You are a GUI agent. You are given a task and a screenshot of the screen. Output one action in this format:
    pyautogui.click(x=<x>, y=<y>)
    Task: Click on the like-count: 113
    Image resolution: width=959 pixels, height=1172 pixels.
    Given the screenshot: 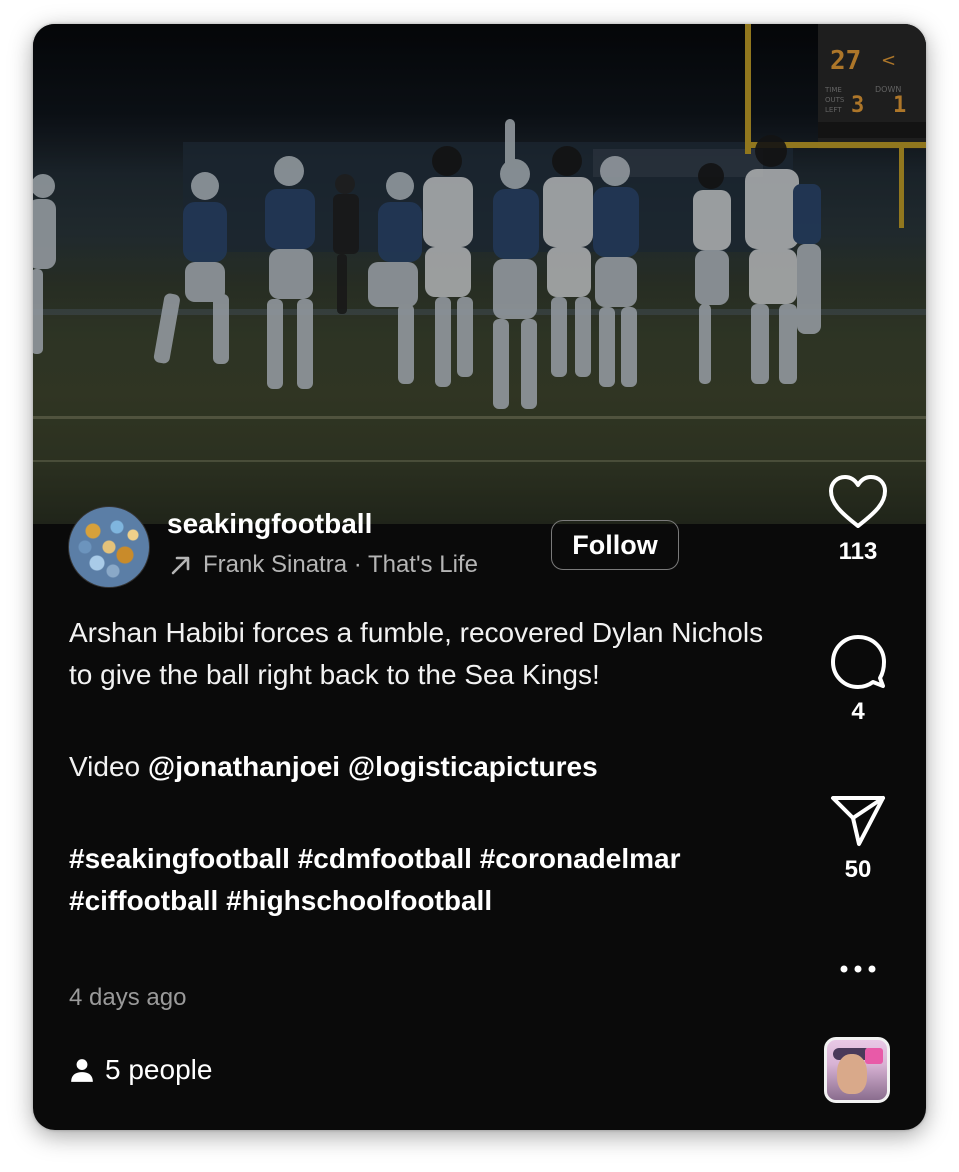 What is the action you would take?
    pyautogui.click(x=858, y=551)
    